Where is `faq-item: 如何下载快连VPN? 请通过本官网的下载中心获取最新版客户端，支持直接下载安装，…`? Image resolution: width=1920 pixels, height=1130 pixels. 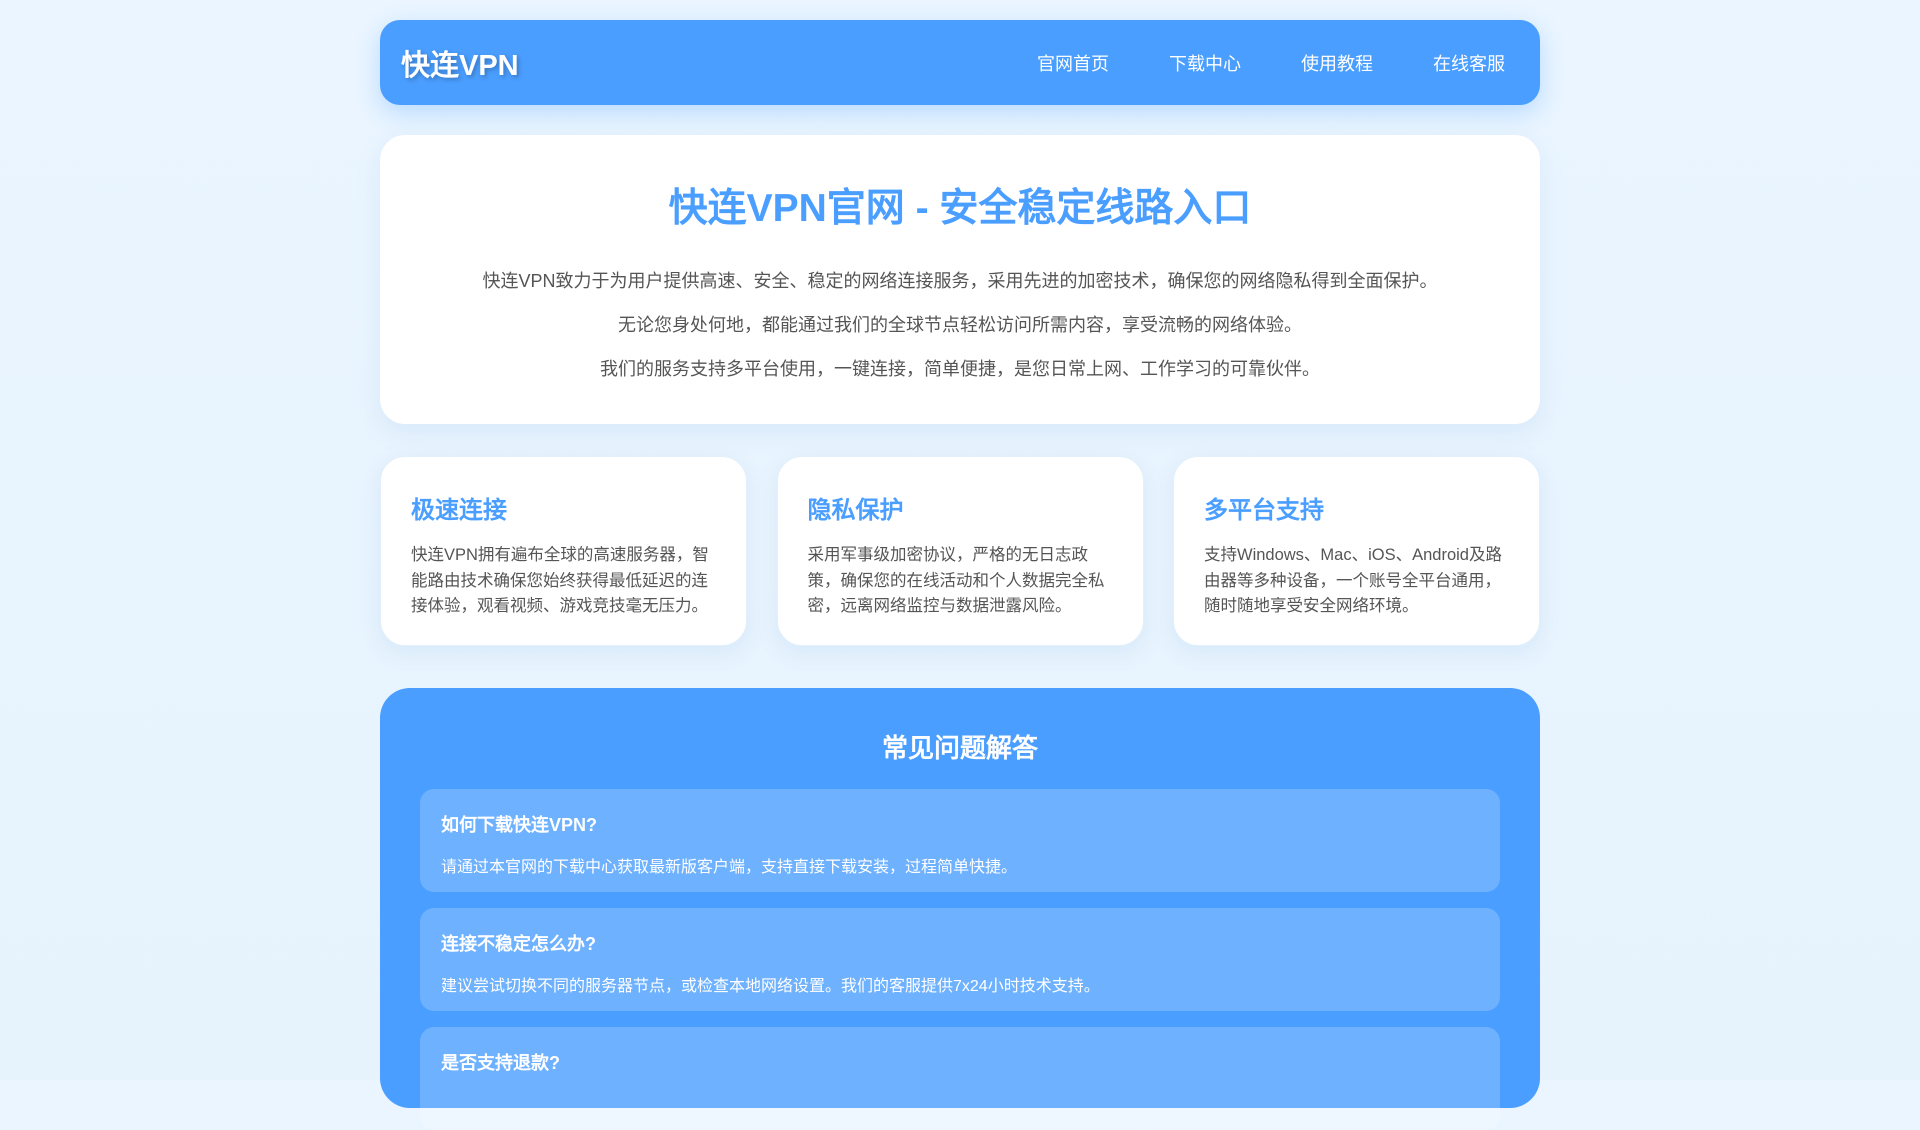
faq-item: 如何下载快连VPN? 请通过本官网的下载中心获取最新版客户端，支持直接下载安装，… is located at coordinates (960, 840).